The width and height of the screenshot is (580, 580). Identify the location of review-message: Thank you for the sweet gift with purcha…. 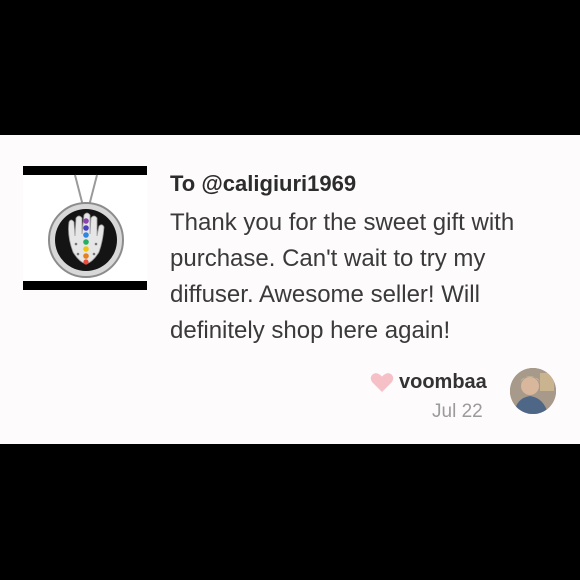
(342, 276).